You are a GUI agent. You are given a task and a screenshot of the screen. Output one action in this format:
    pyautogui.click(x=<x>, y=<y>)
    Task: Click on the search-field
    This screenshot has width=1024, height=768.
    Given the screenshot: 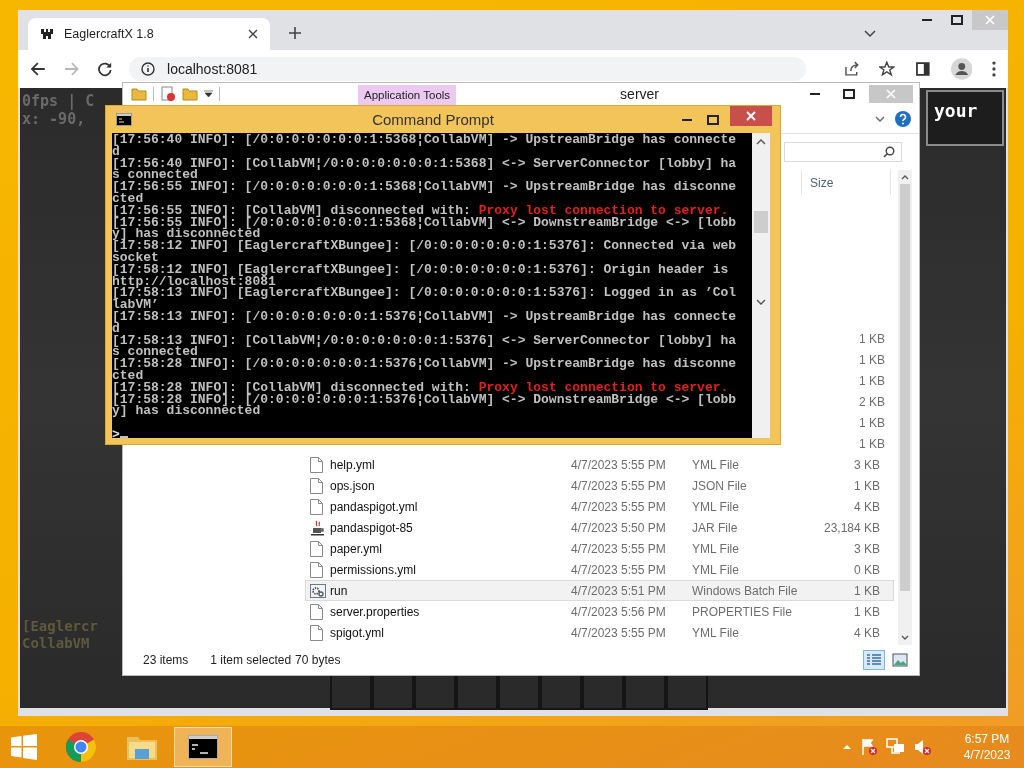 What is the action you would take?
    pyautogui.click(x=843, y=152)
    